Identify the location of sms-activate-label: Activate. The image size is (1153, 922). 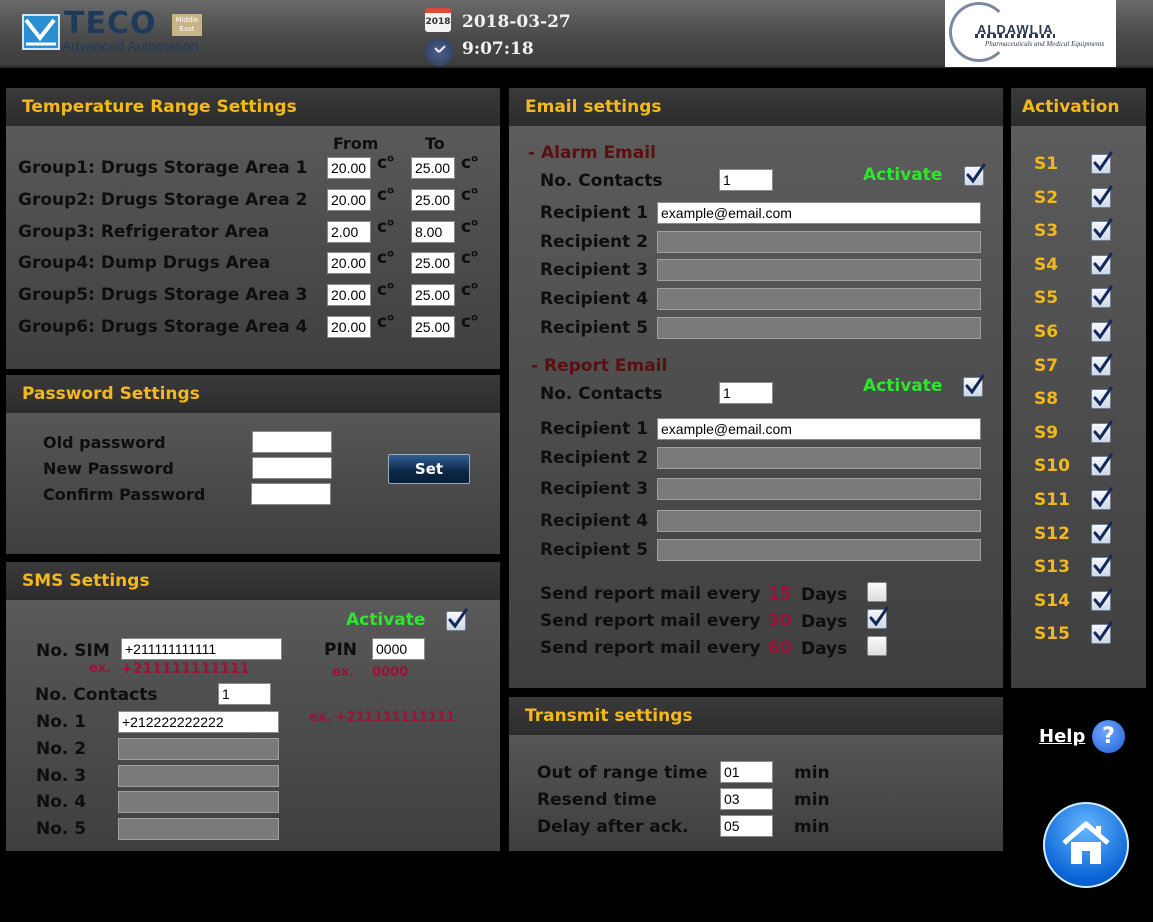
(386, 620).